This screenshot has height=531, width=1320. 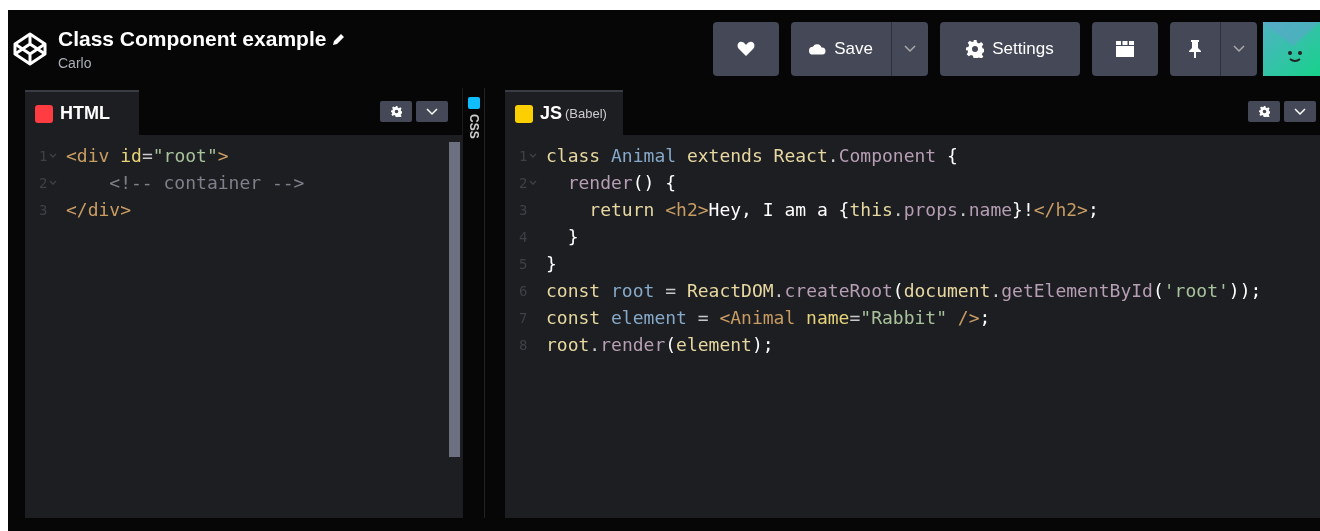 What do you see at coordinates (147, 155) in the screenshot?
I see `code-line: <div id="root">` at bounding box center [147, 155].